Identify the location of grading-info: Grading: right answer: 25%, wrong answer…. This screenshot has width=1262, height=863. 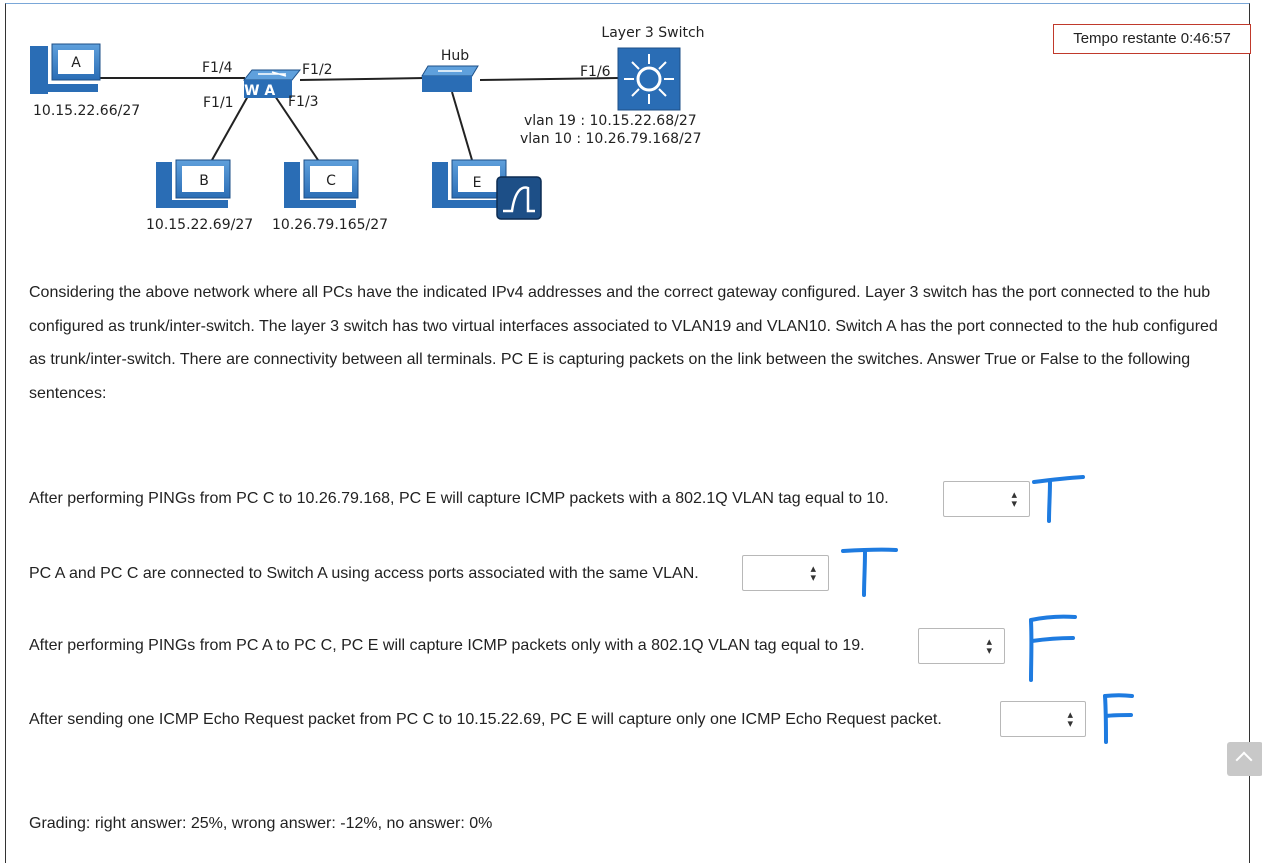
(261, 823).